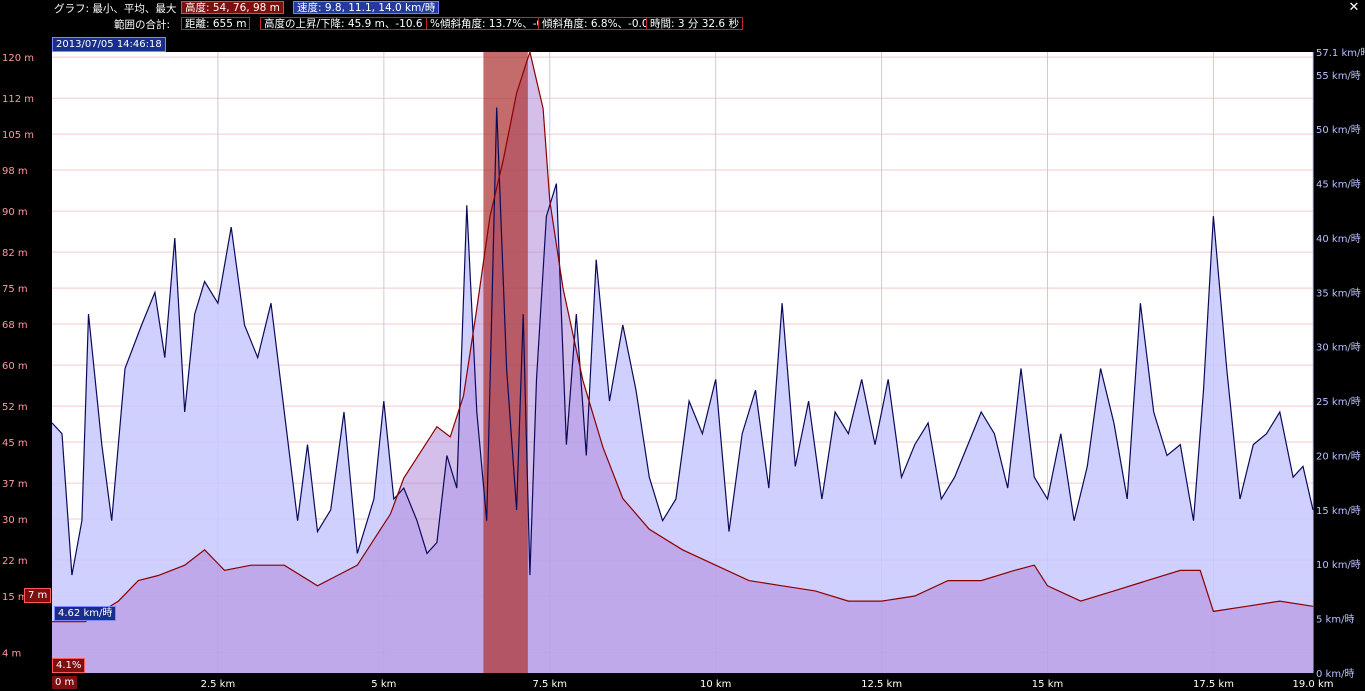 The image size is (1365, 691). I want to click on y-tick-left: 37 m, so click(15, 484).